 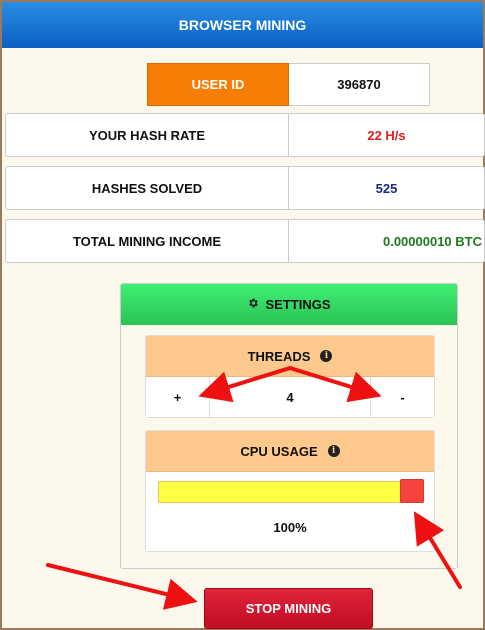 What do you see at coordinates (147, 241) in the screenshot?
I see `total-income-label: TOTAL MINING INCOME` at bounding box center [147, 241].